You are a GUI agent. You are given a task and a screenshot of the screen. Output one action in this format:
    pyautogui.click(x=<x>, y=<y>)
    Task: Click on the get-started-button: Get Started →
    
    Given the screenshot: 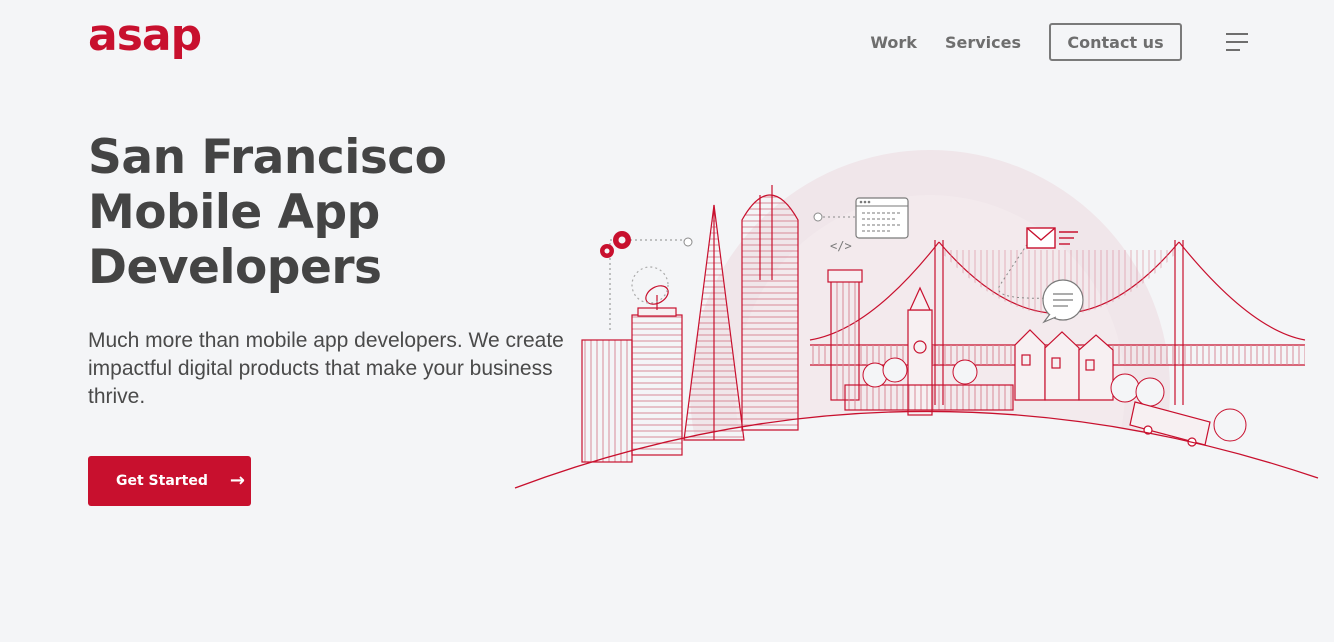 What is the action you would take?
    pyautogui.click(x=169, y=481)
    